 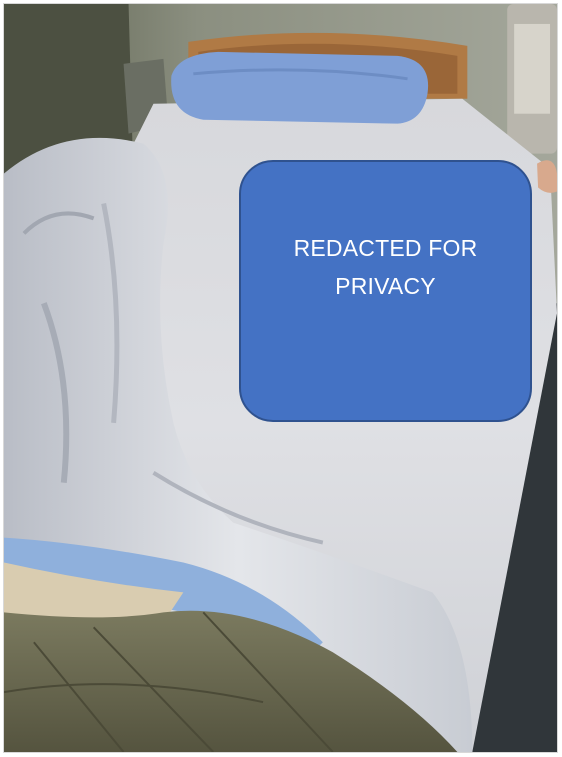 What do you see at coordinates (385, 267) in the screenshot?
I see `redaction-label: REDACTED FOR PRIVACY` at bounding box center [385, 267].